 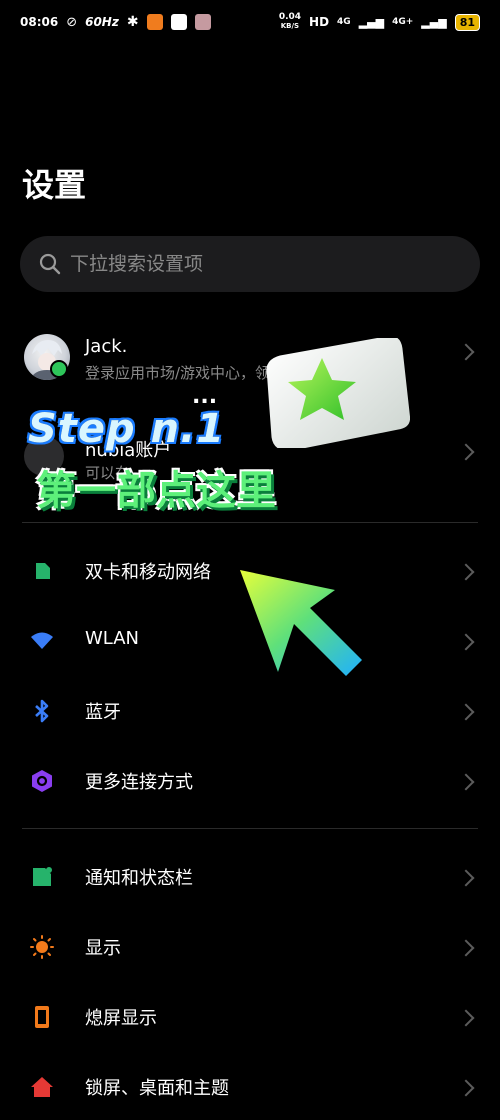 What do you see at coordinates (132, 22) in the screenshot?
I see `bluetooth-status-icon: ✱` at bounding box center [132, 22].